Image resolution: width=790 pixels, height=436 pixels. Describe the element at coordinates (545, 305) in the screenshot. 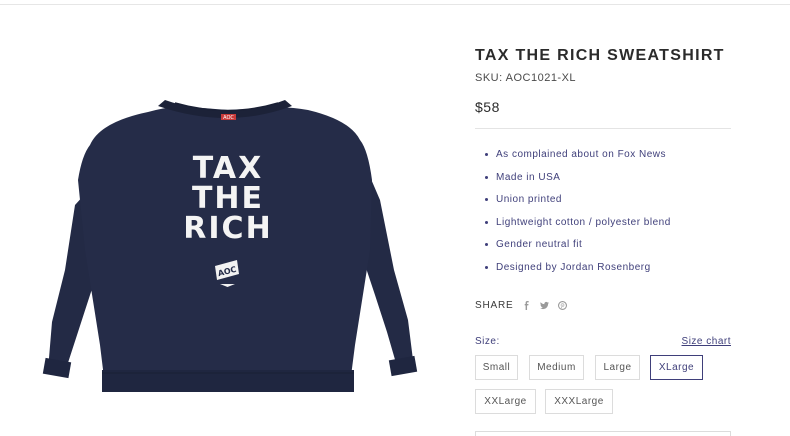

I see `twitter-icon` at that location.